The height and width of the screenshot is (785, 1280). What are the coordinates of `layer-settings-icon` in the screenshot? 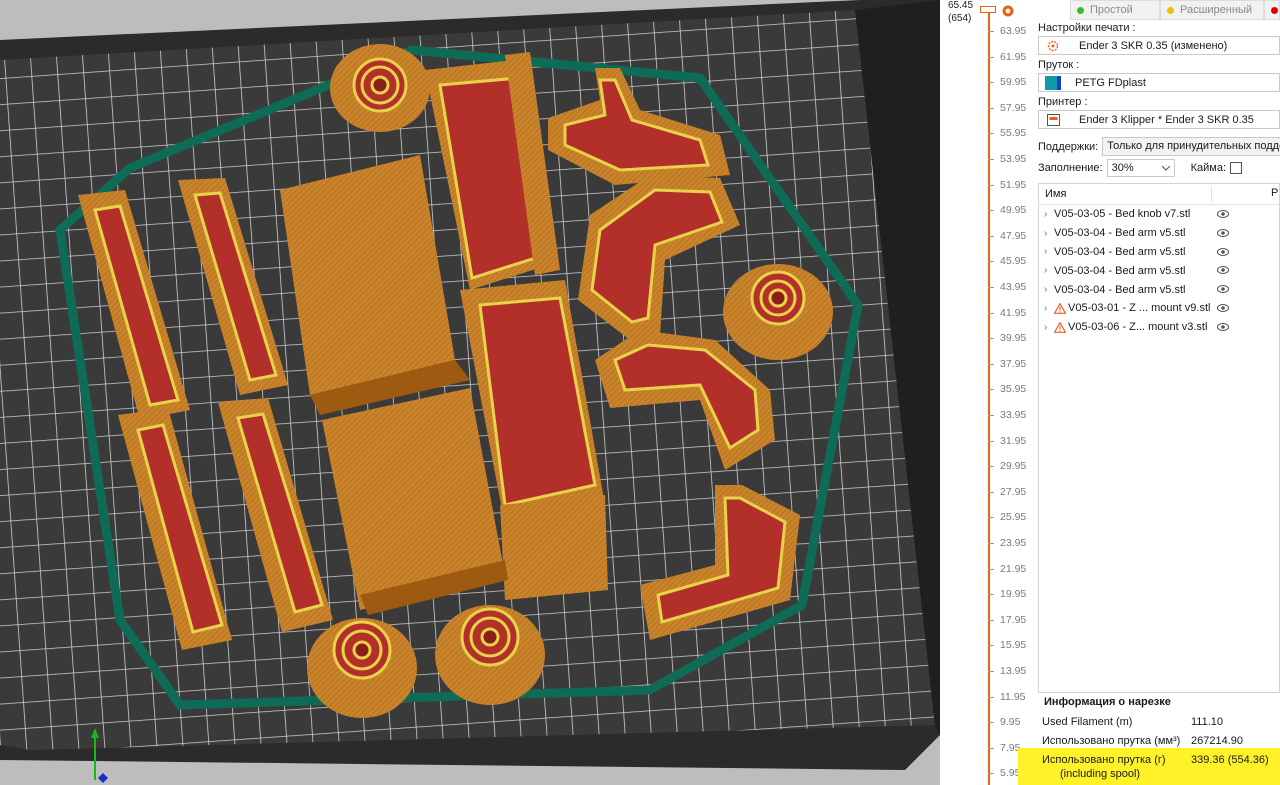 It's located at (1008, 11).